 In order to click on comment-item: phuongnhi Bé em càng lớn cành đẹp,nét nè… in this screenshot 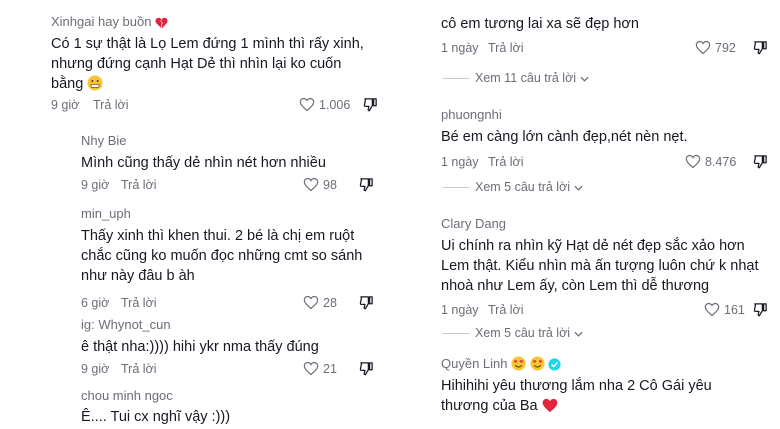, I will do `click(608, 140)`.